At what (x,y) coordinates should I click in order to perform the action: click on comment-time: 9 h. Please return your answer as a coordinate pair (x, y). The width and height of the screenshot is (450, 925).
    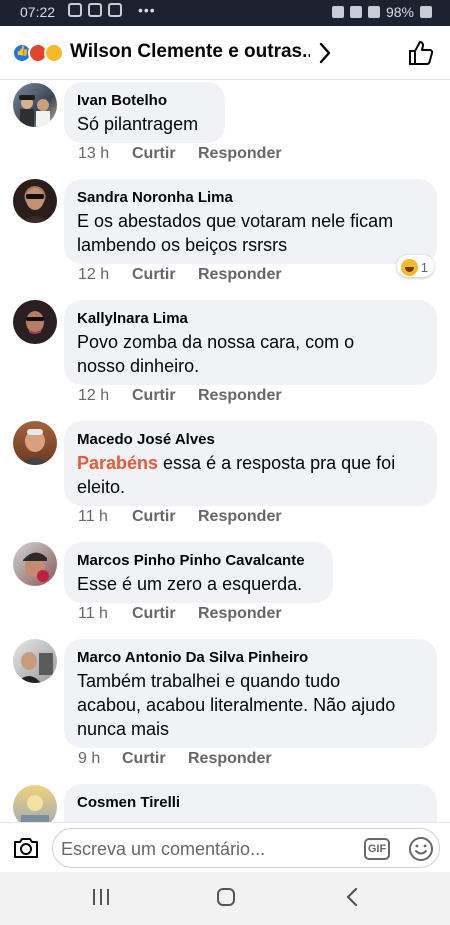
    Looking at the image, I should click on (100, 759).